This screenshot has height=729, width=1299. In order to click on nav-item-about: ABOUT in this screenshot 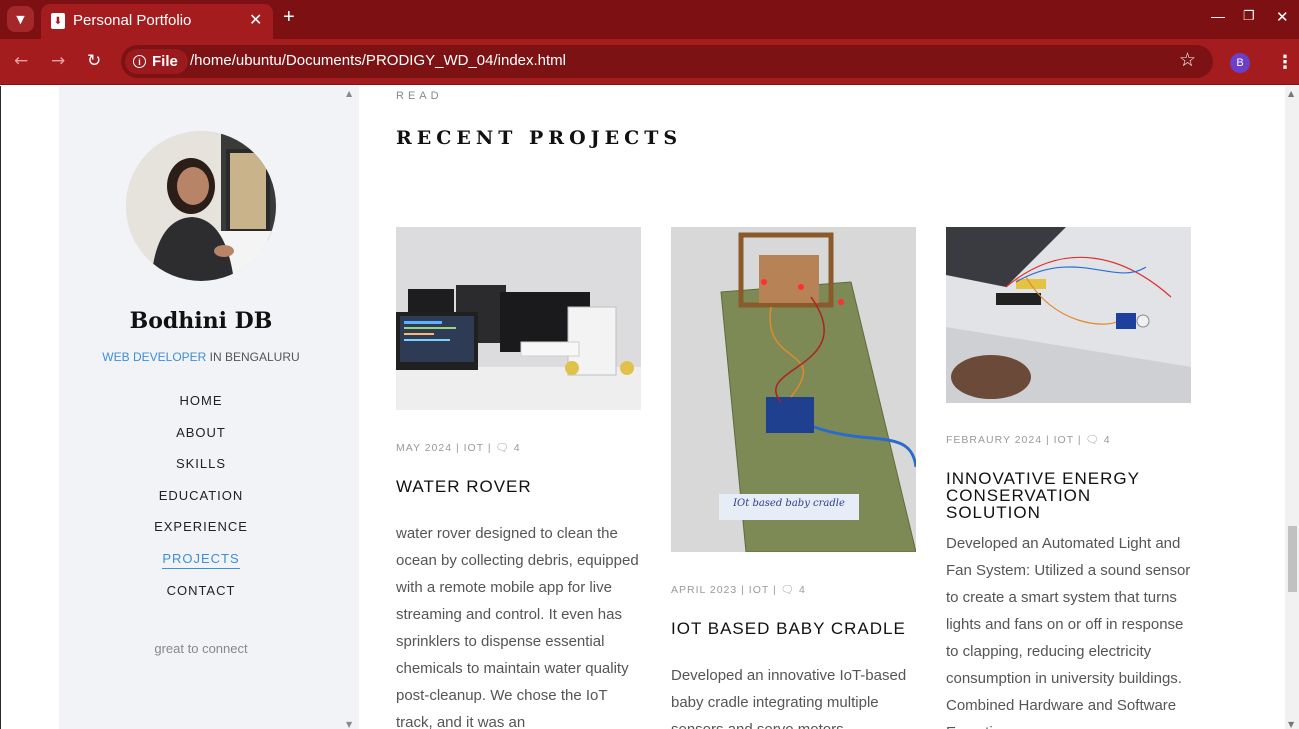, I will do `click(201, 441)`.